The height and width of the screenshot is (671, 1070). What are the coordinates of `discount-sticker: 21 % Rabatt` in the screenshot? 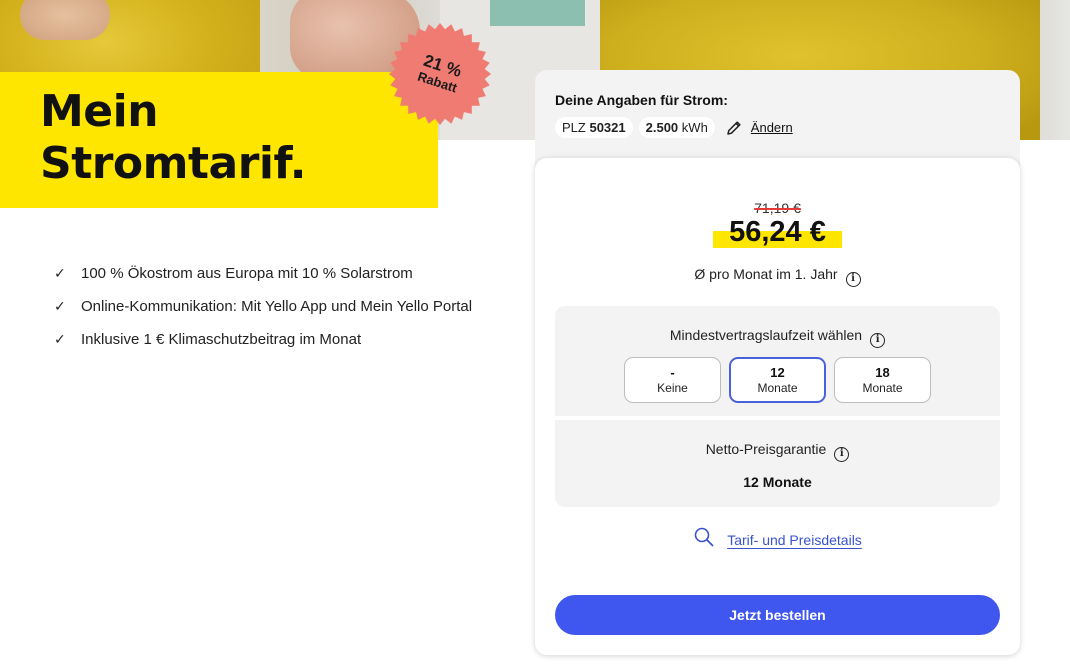 It's located at (440, 74).